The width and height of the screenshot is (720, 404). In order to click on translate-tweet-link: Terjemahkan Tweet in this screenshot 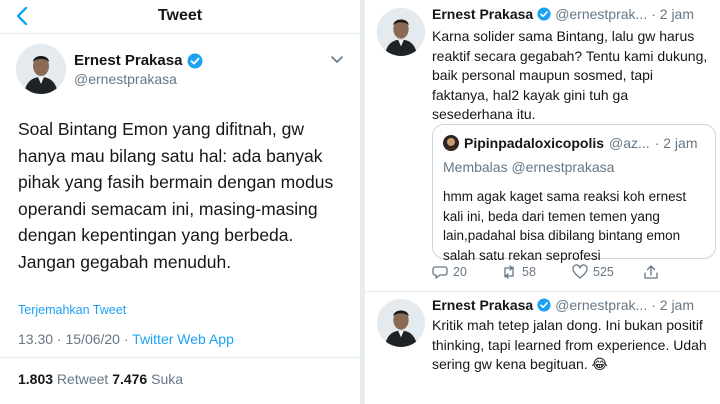, I will do `click(72, 310)`.